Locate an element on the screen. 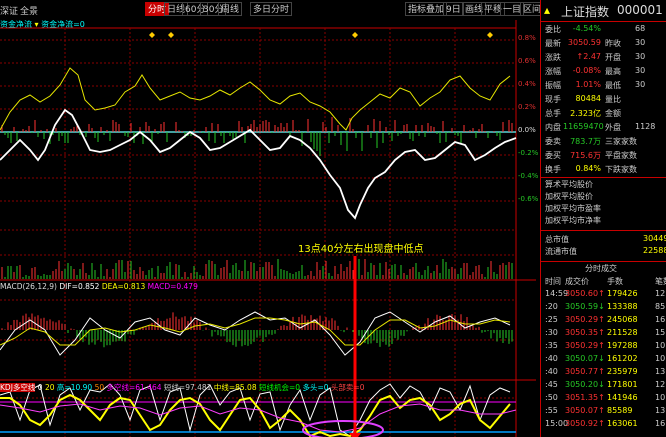  kdj-item: 中线=85.08 is located at coordinates (235, 387).